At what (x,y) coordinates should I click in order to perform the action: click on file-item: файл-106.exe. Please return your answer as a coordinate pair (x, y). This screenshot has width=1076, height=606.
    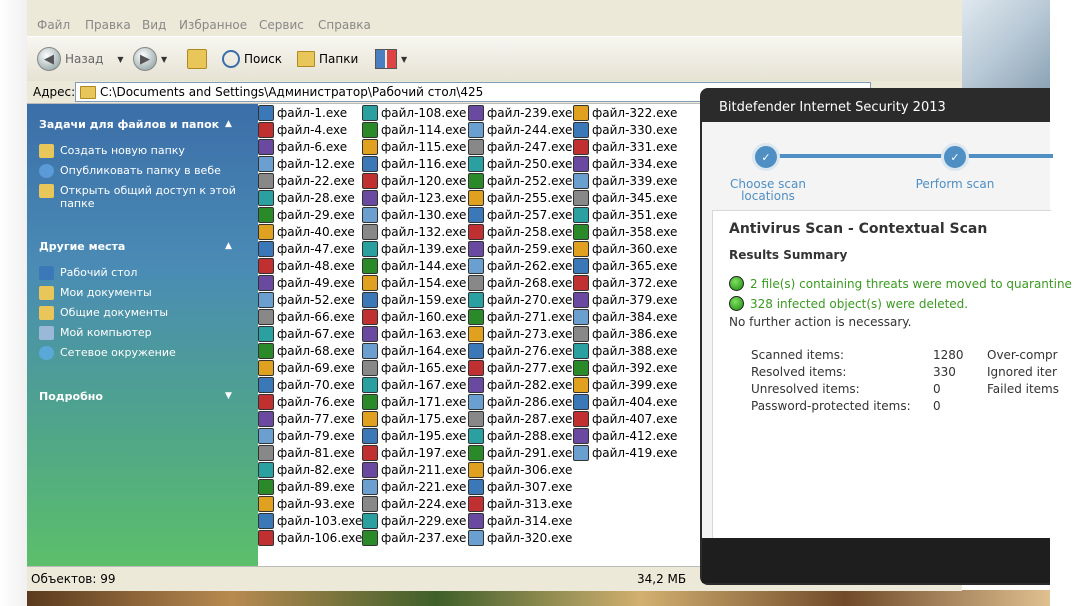
    Looking at the image, I should click on (310, 537).